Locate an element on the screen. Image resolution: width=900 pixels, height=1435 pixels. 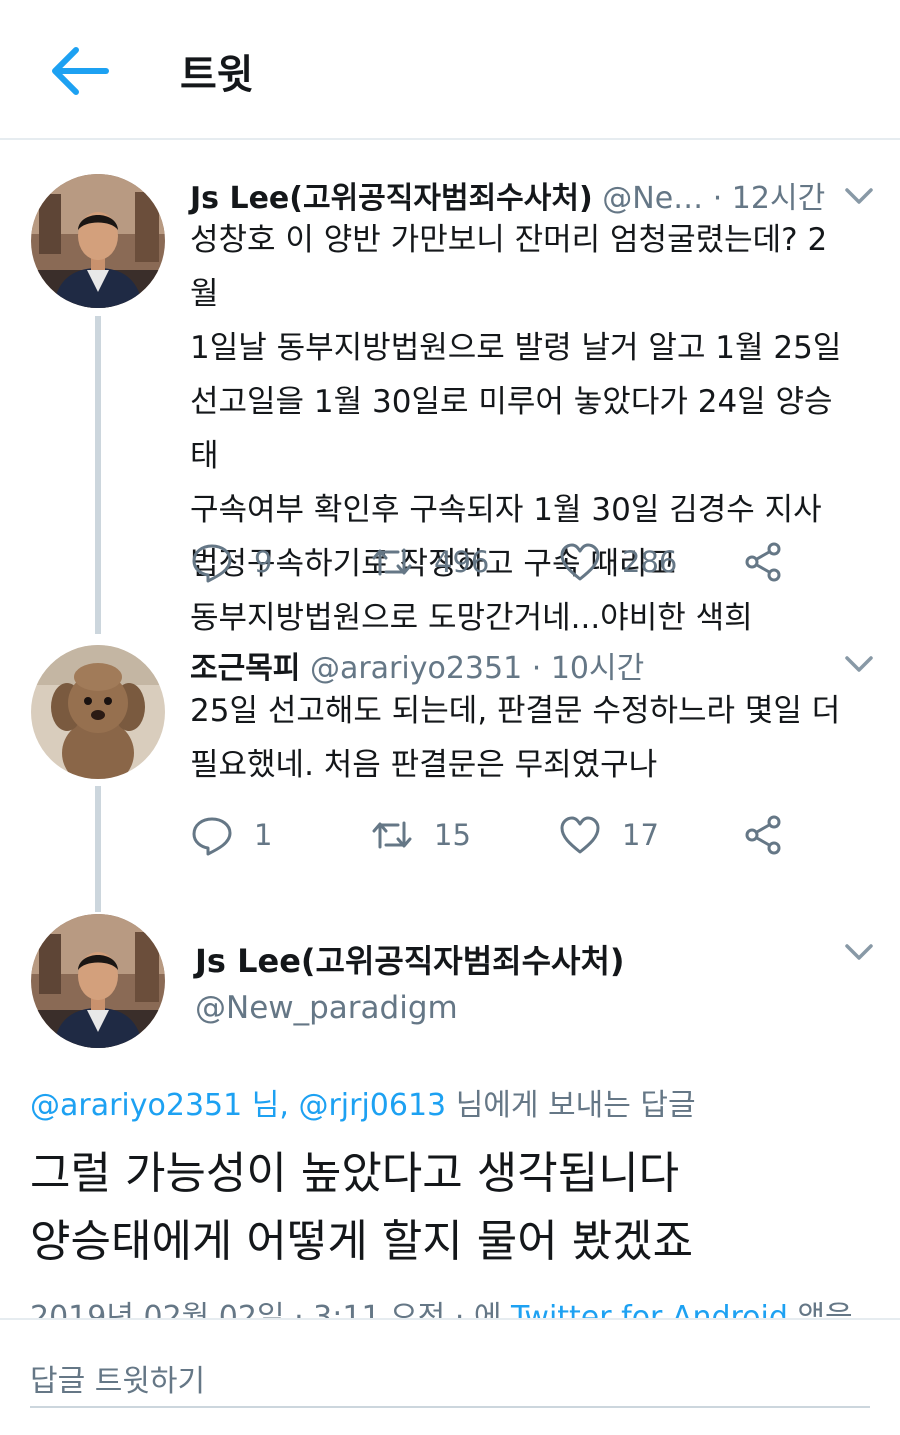
source-link: Twitter for Android is located at coordinates (649, 1309).